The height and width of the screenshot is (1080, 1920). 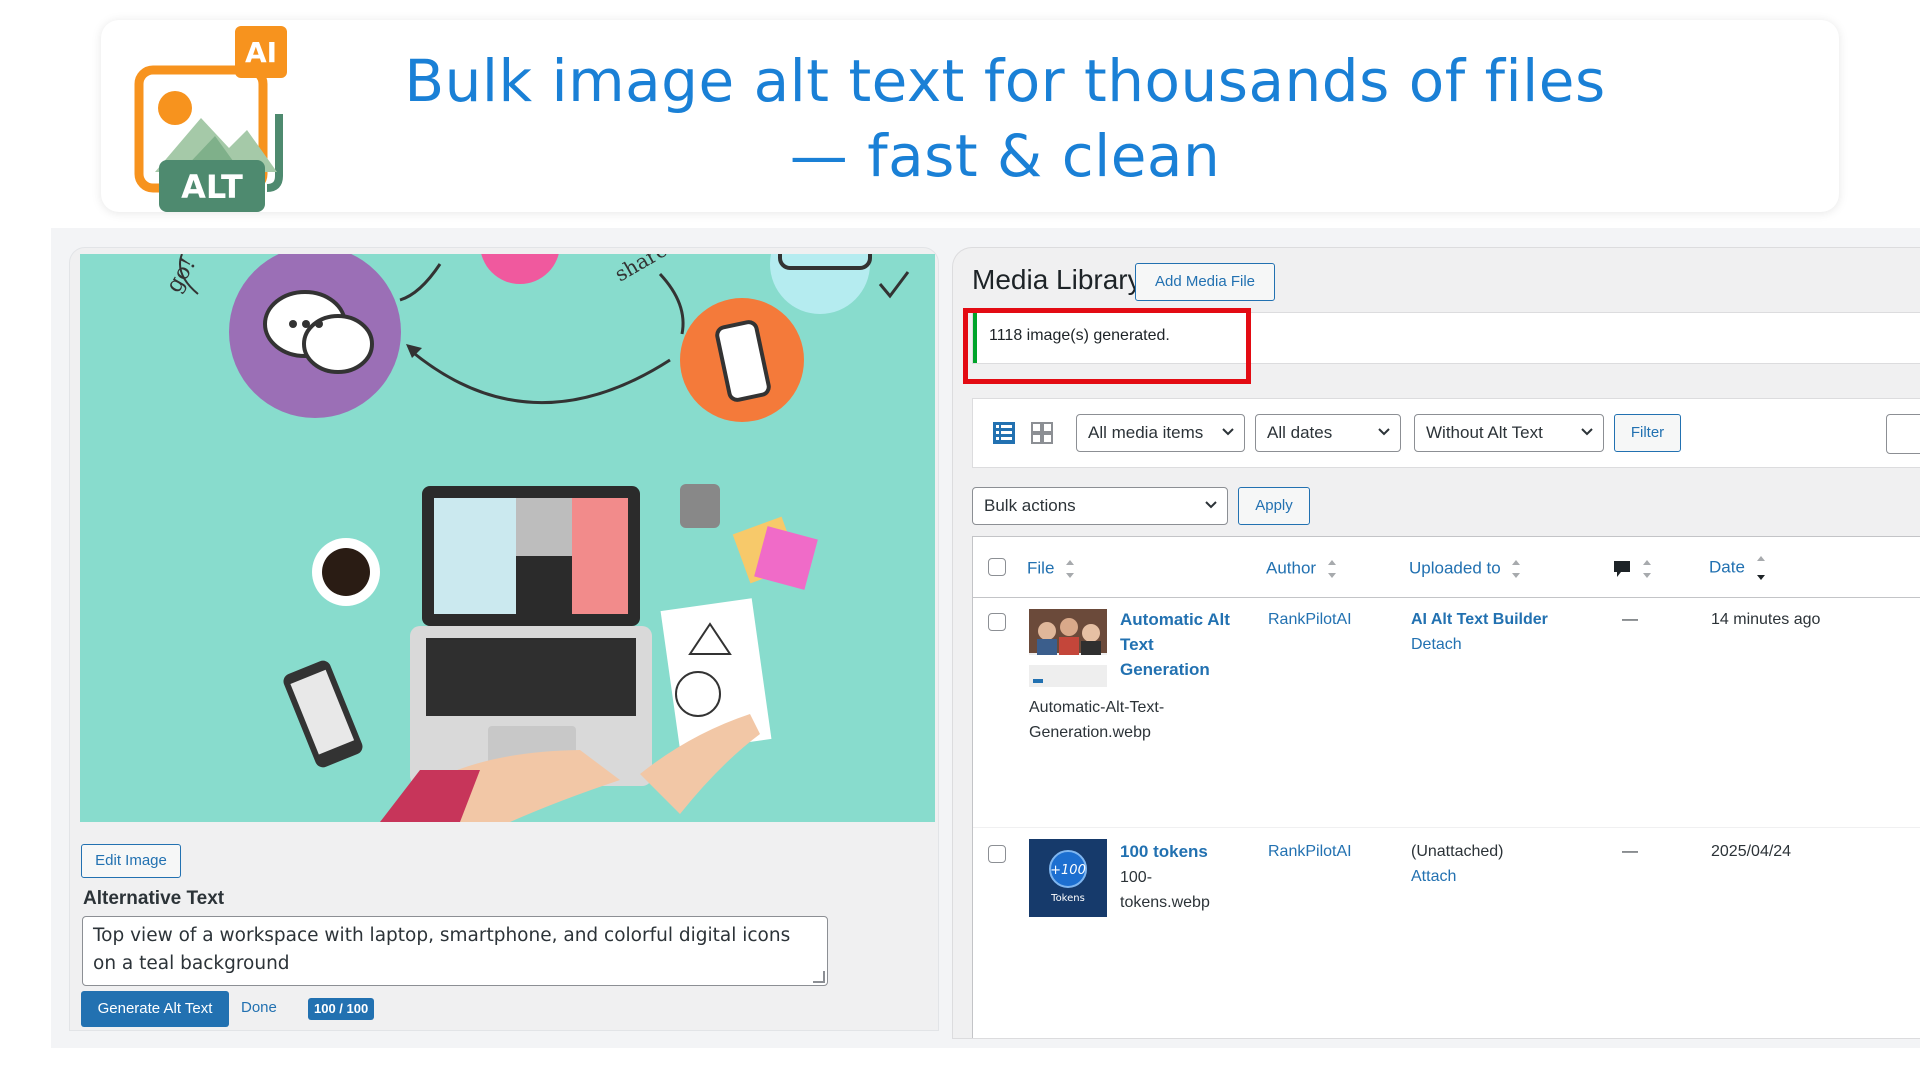 I want to click on media-date: 2025/04/24, so click(x=1751, y=851).